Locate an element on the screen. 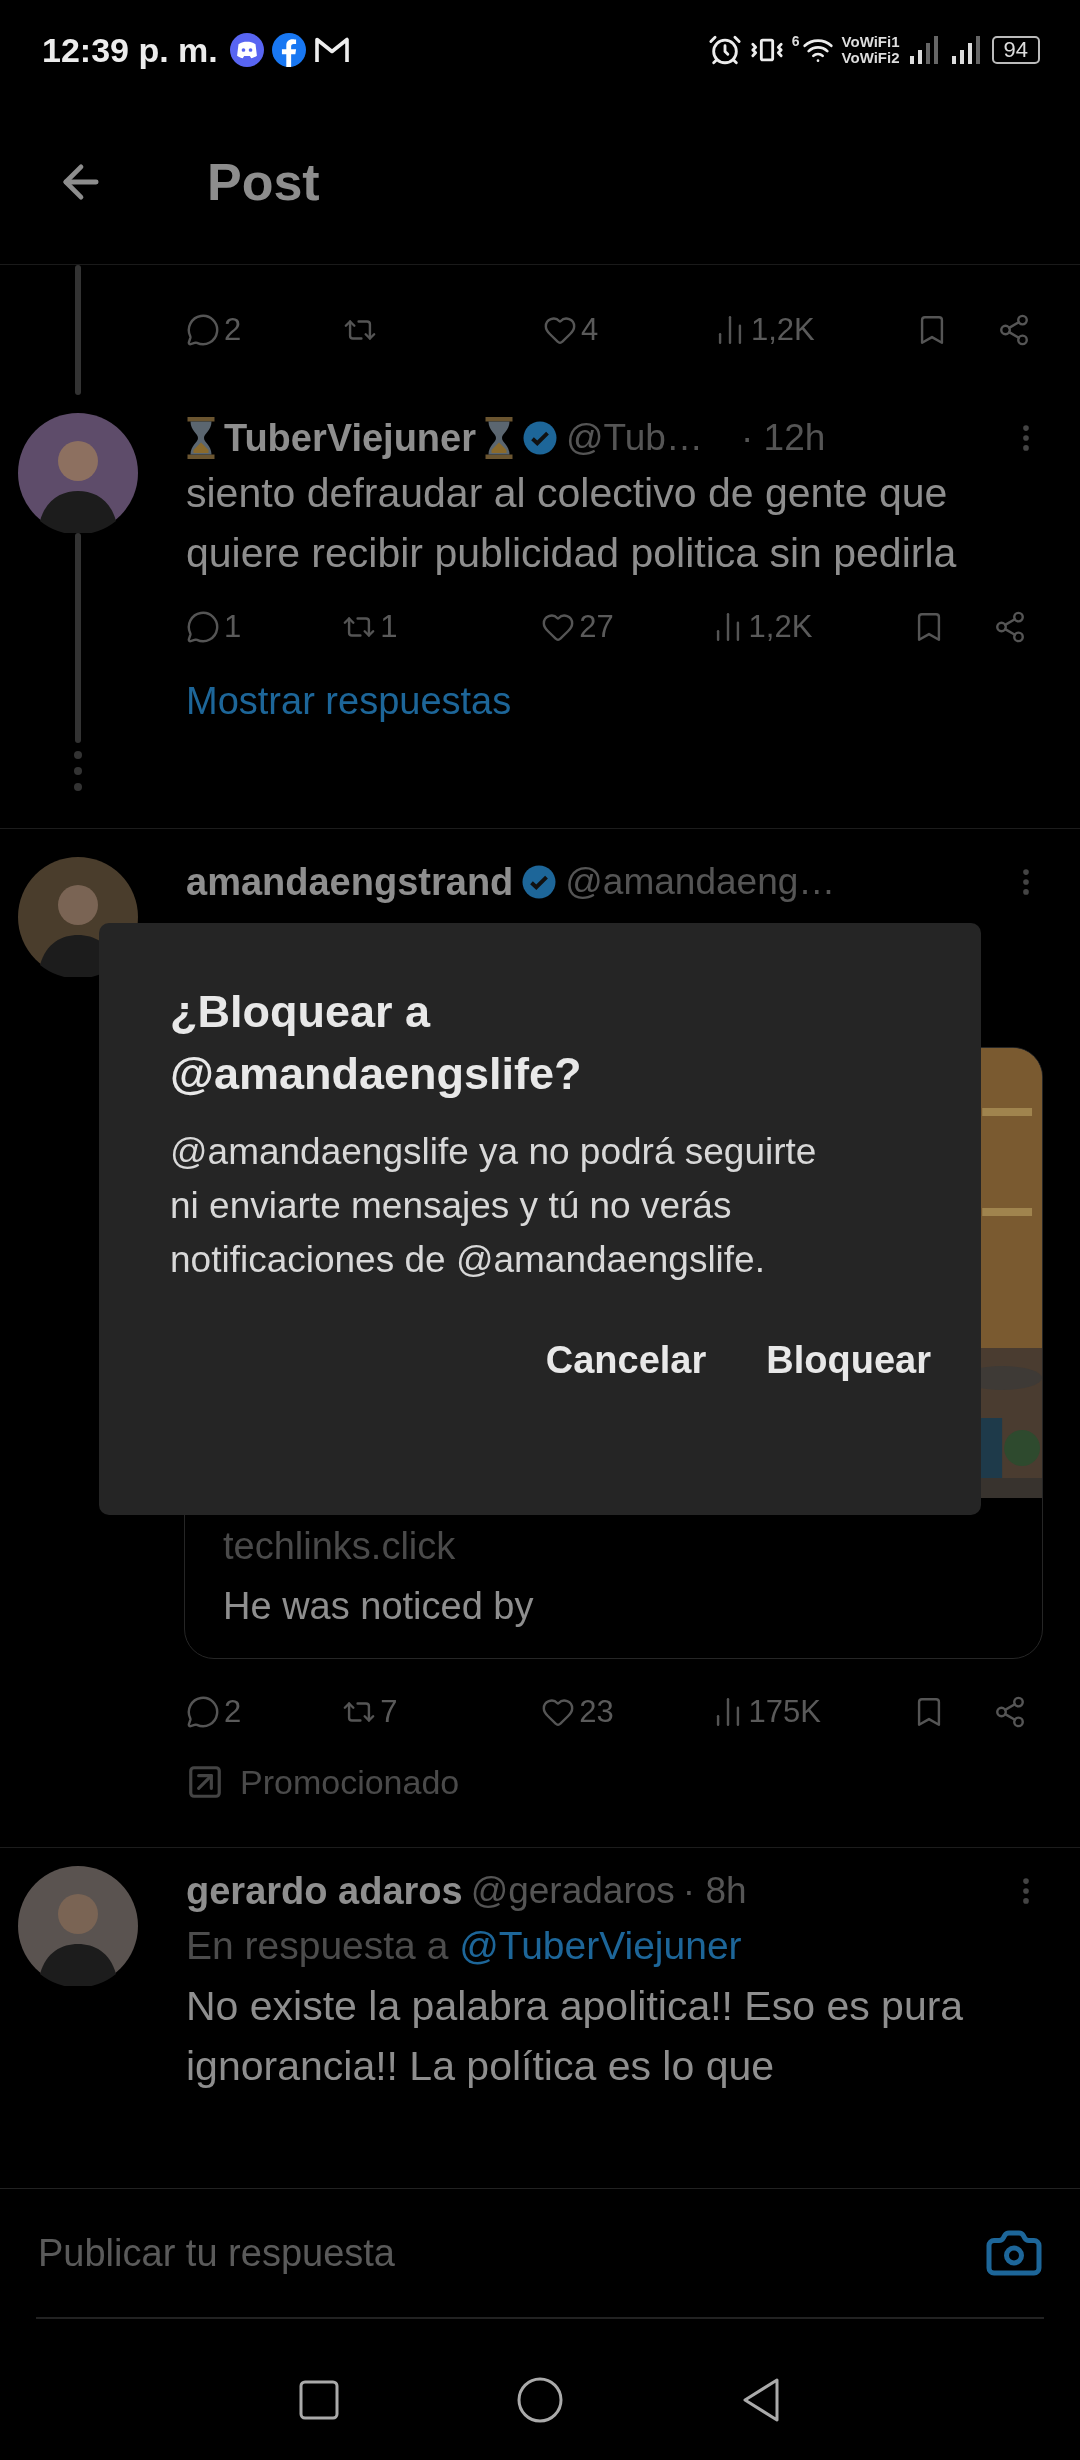  post-text: No existe la palabra apolitica!! Eso es pura ignorancia!! La política es lo que is located at coordinates (575, 2036).